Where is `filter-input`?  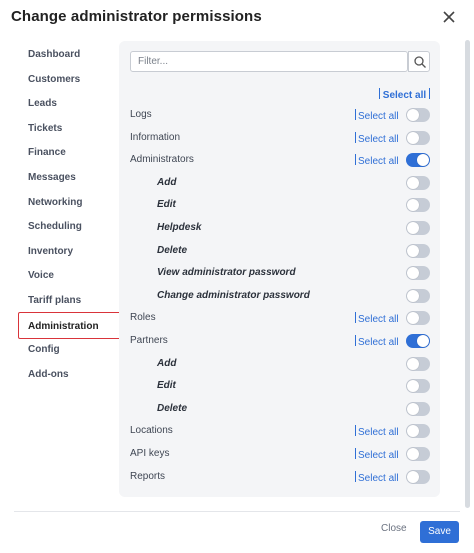 filter-input is located at coordinates (269, 61).